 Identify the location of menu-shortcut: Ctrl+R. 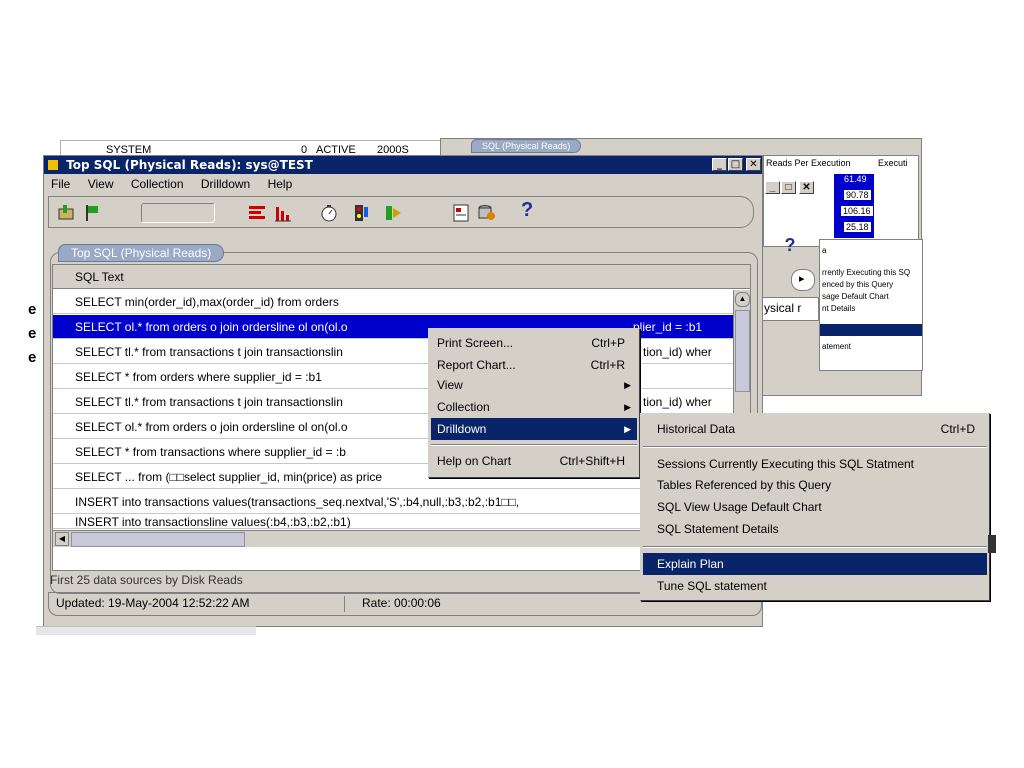
(607, 365).